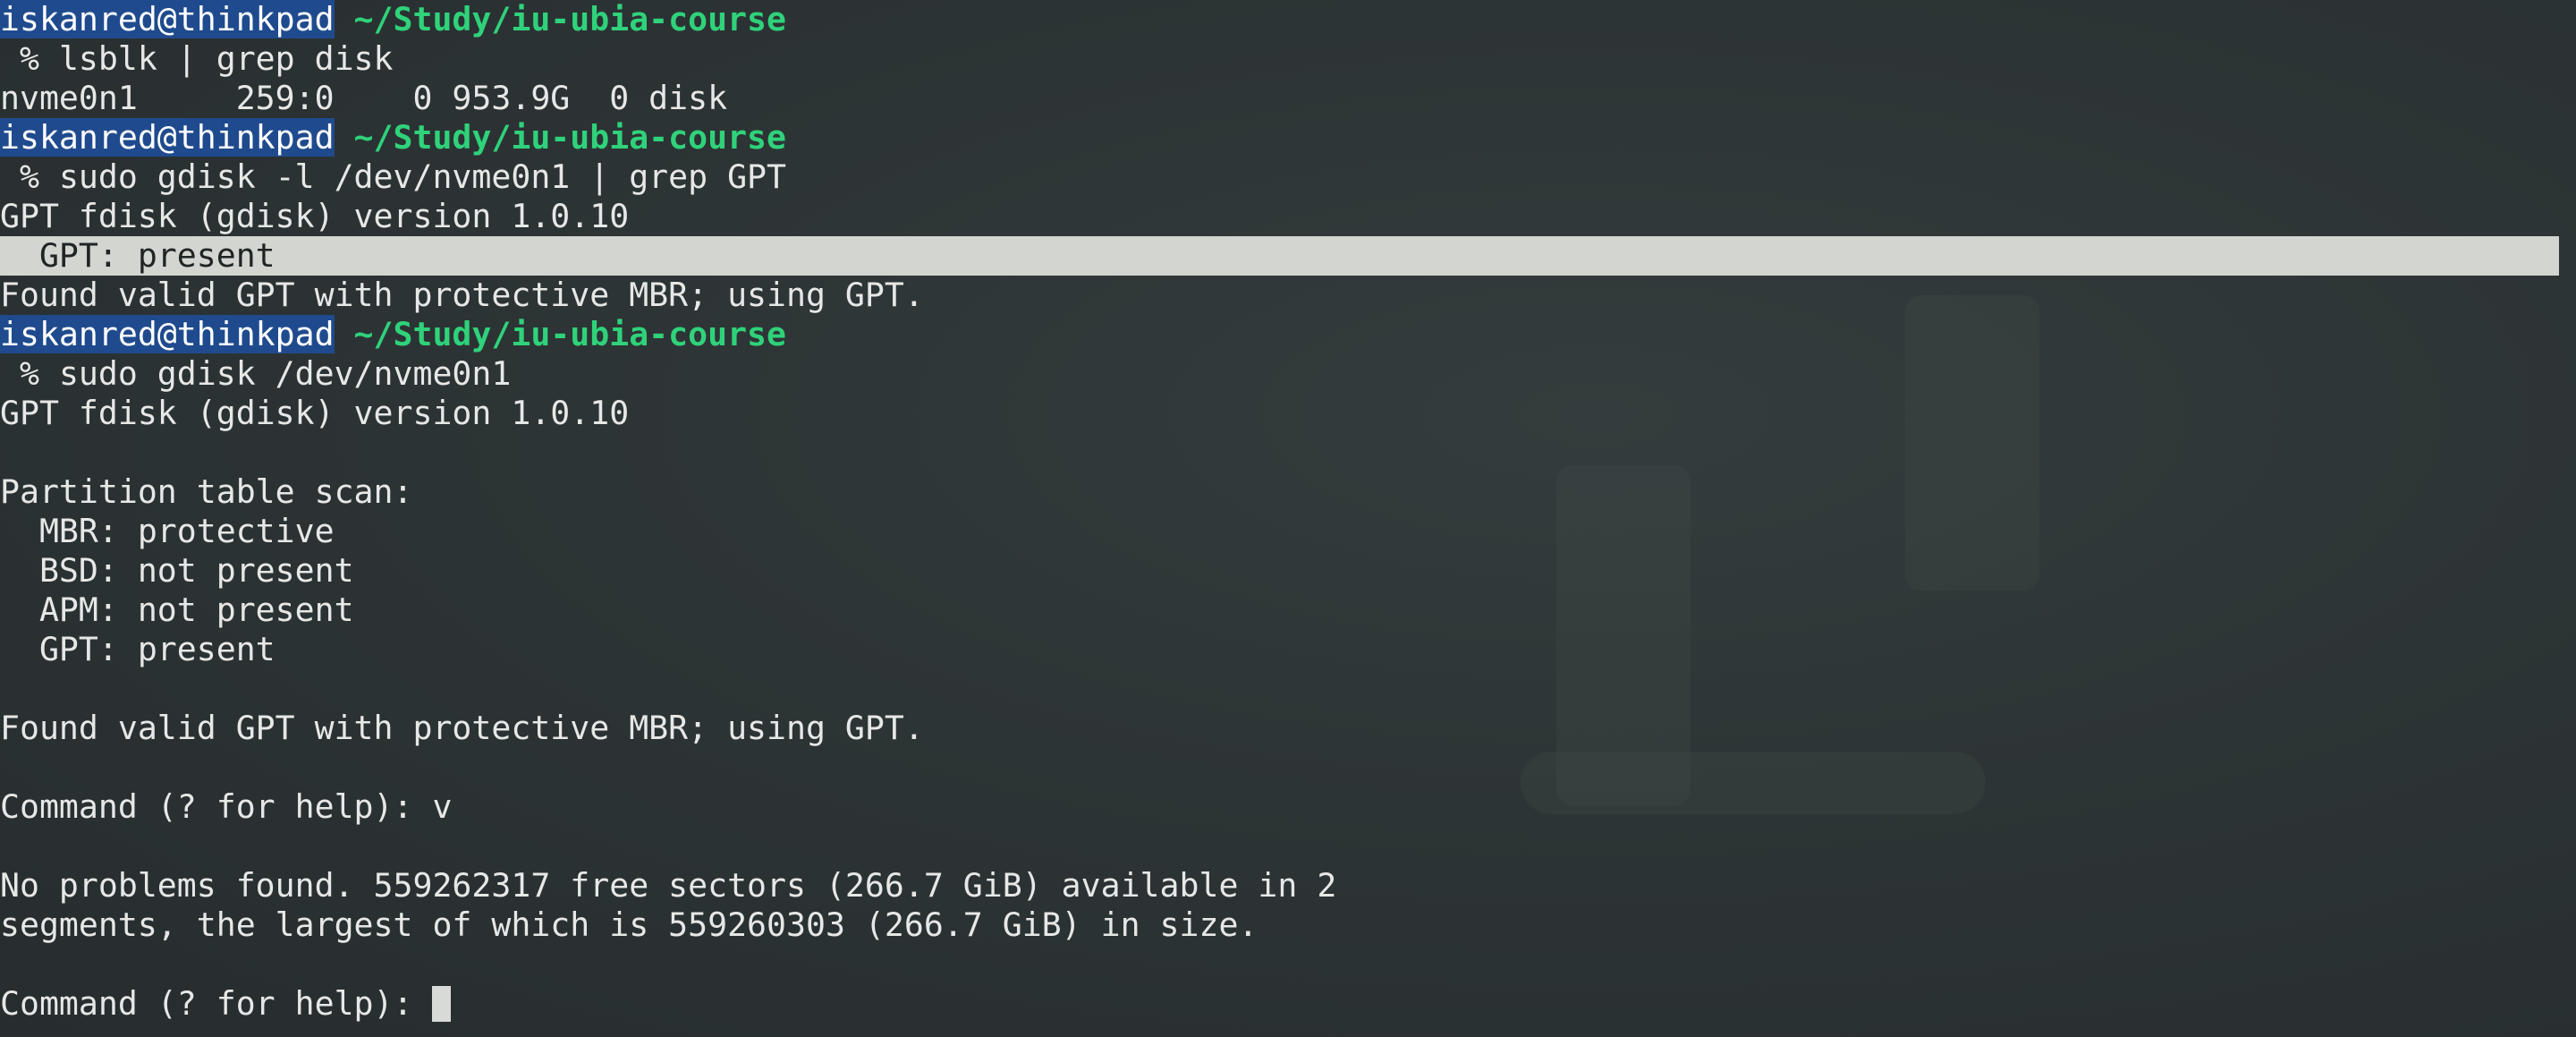  I want to click on command-text: sudo gdisk -l /dev/nvme0n1 | grep GPT, so click(422, 177).